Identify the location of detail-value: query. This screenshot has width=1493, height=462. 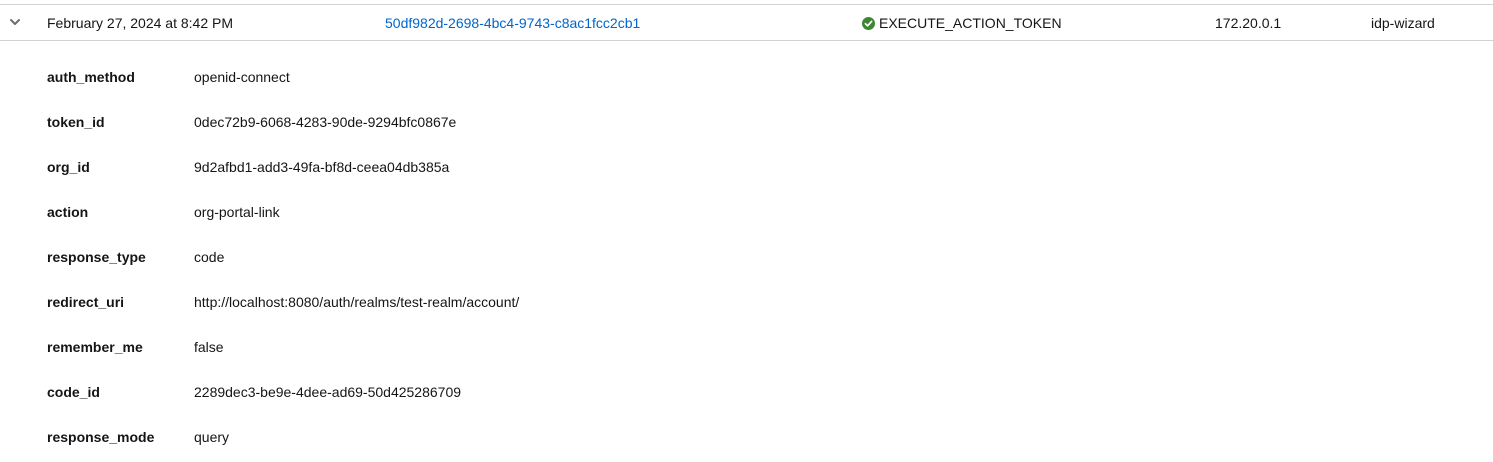
(212, 437).